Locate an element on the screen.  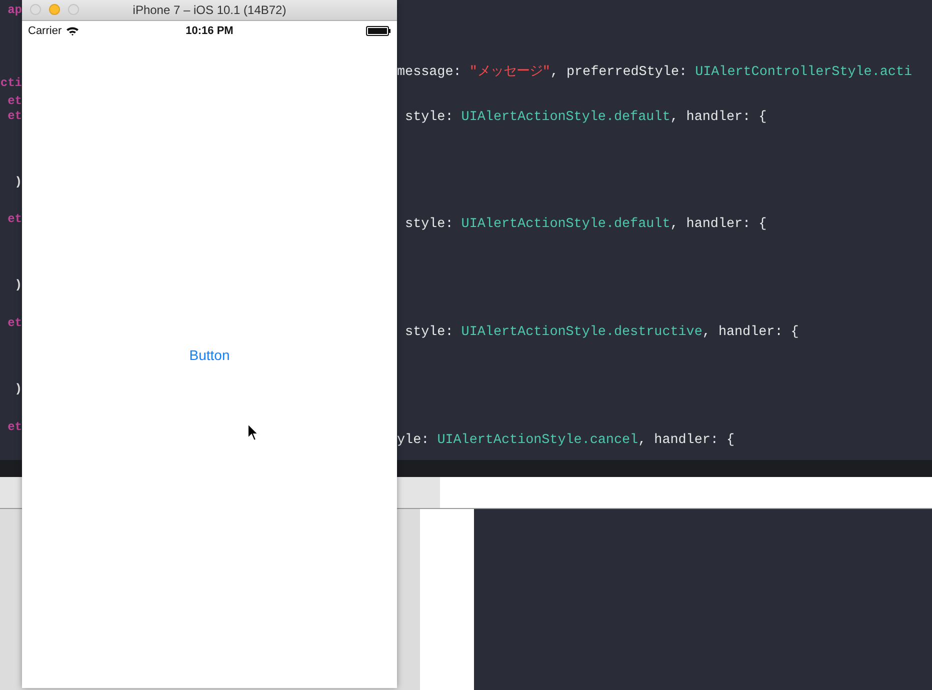
code-line: yle: UIAlertActionStyle.cancel, handler: { is located at coordinates (566, 441).